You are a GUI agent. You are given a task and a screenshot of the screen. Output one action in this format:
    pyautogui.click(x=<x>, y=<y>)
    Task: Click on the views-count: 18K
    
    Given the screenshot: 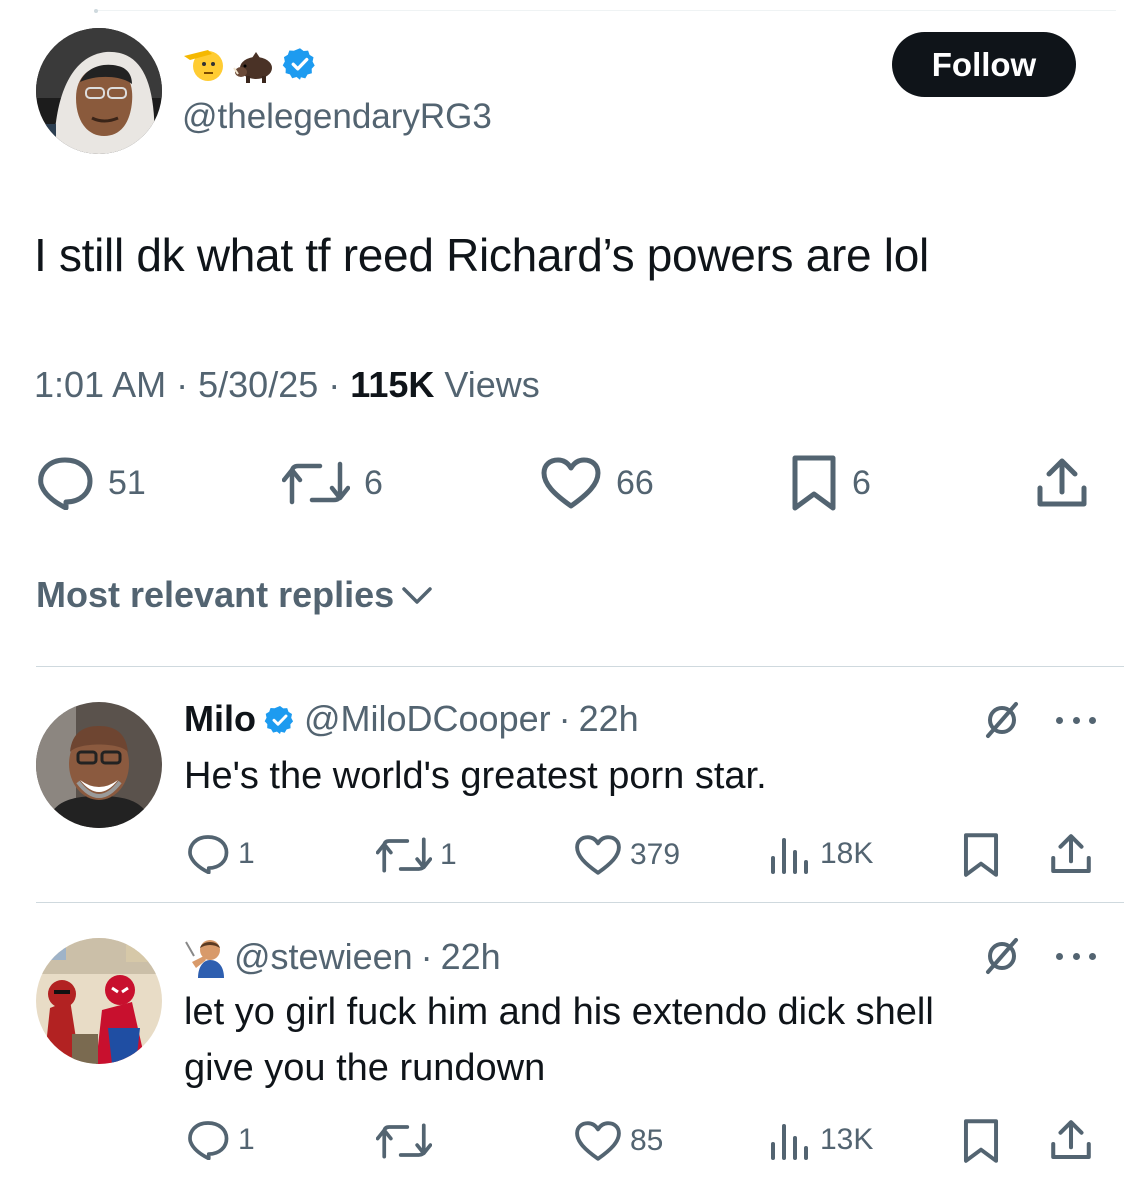 What is the action you would take?
    pyautogui.click(x=847, y=853)
    